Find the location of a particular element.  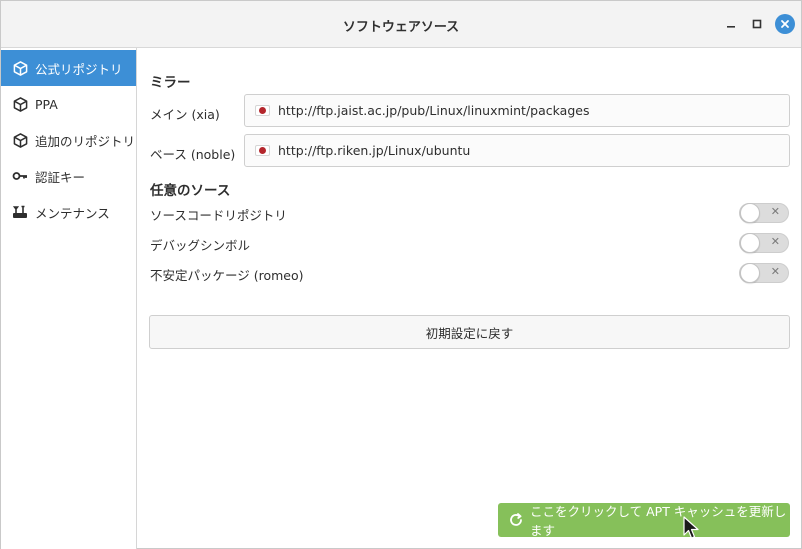

sidebar-item-additional-repositories: 追加のリポジトリ is located at coordinates (68, 140).